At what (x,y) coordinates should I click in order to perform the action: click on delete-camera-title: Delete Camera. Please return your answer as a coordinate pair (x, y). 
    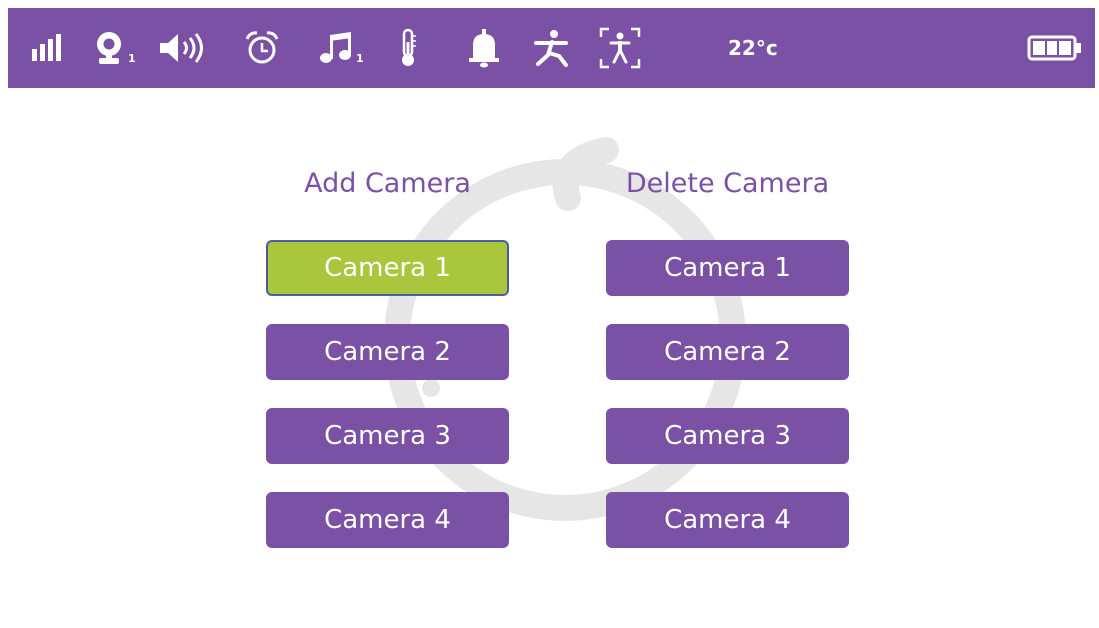
    Looking at the image, I should click on (727, 183).